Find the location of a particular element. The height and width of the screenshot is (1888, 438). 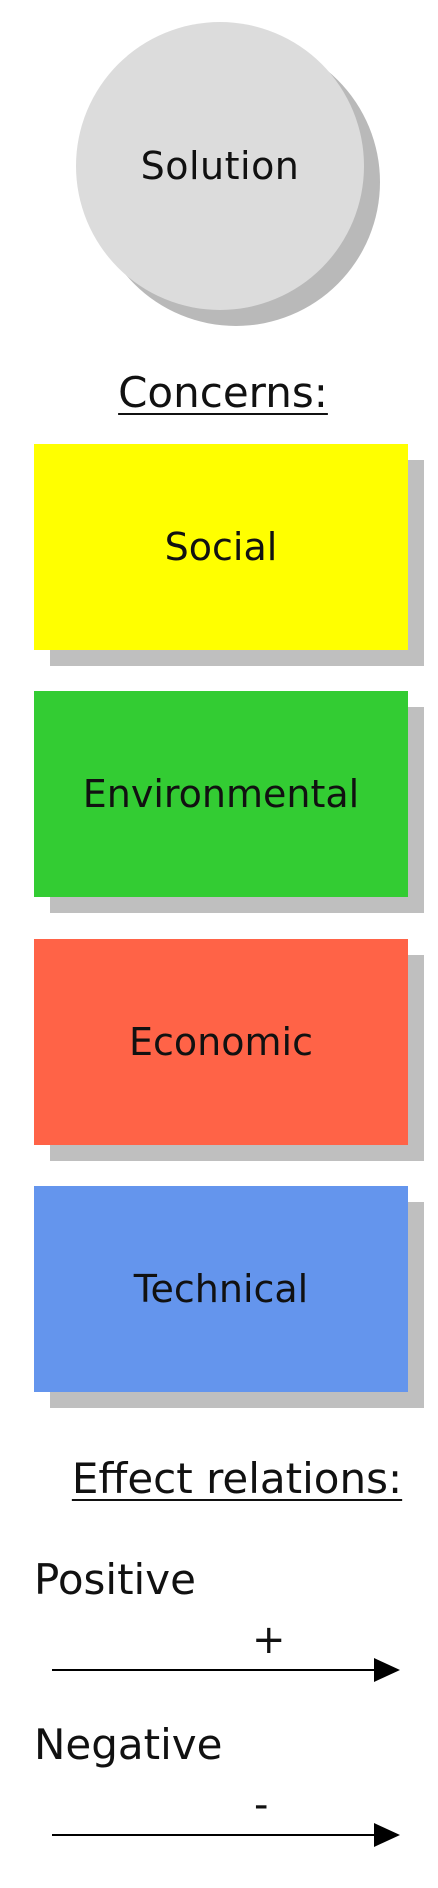

solution-label: Solution is located at coordinates (220, 166).